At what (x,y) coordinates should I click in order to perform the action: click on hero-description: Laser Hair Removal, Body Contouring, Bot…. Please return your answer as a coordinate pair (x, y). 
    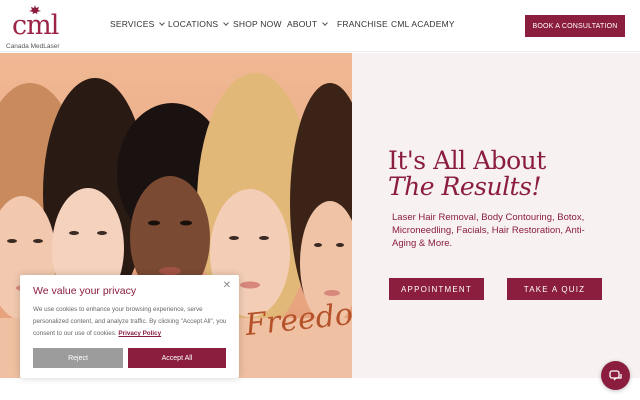
    Looking at the image, I should click on (488, 230).